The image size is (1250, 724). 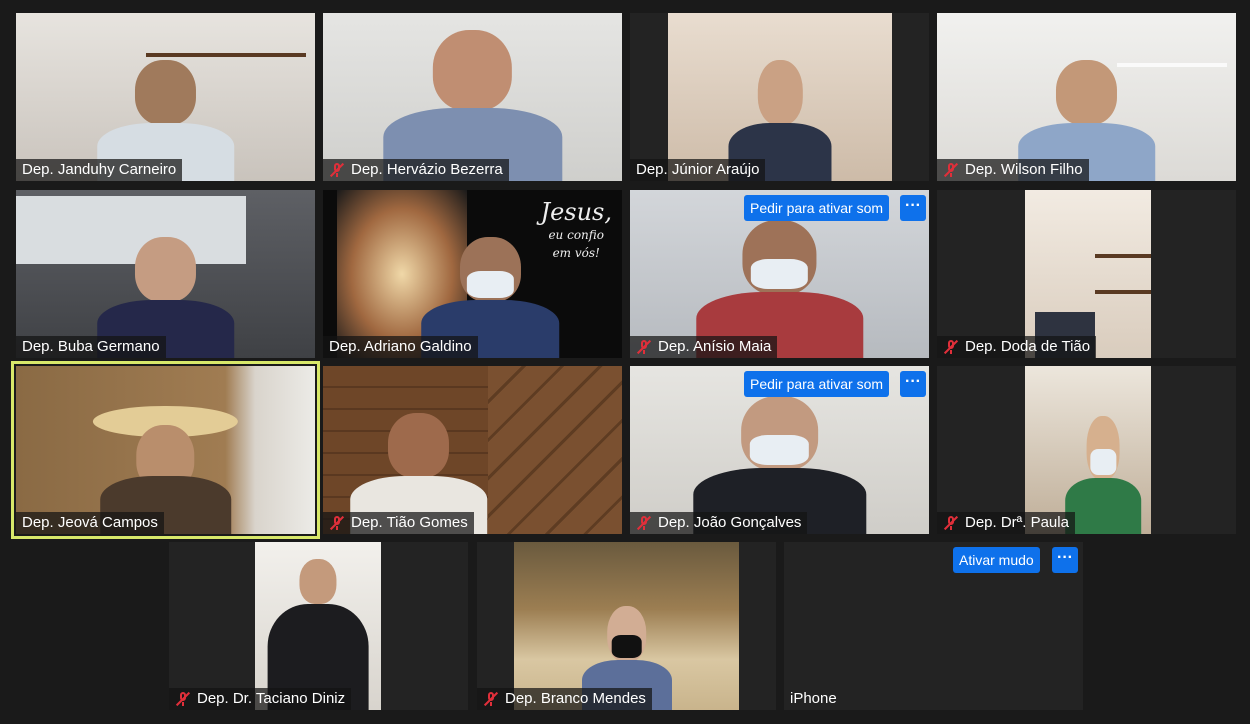 What do you see at coordinates (704, 347) in the screenshot?
I see `participant-name-label: Dep. Anísio Maia` at bounding box center [704, 347].